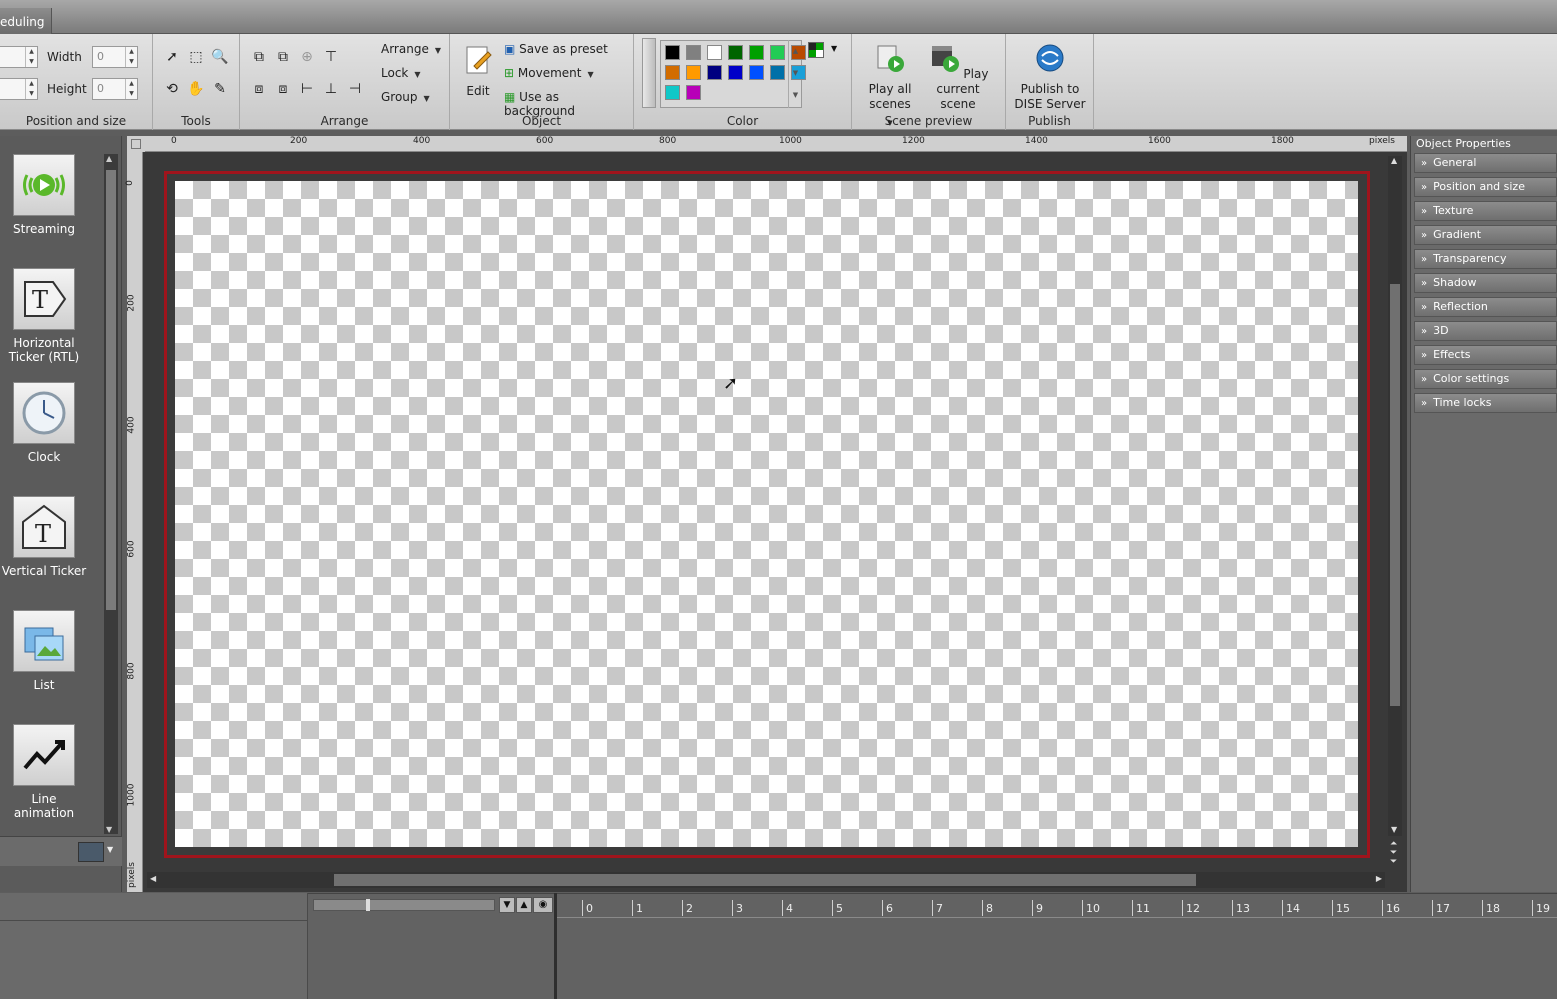 The width and height of the screenshot is (1557, 999). Describe the element at coordinates (111, 390) in the screenshot. I see `tools-scroll-thumb` at that location.